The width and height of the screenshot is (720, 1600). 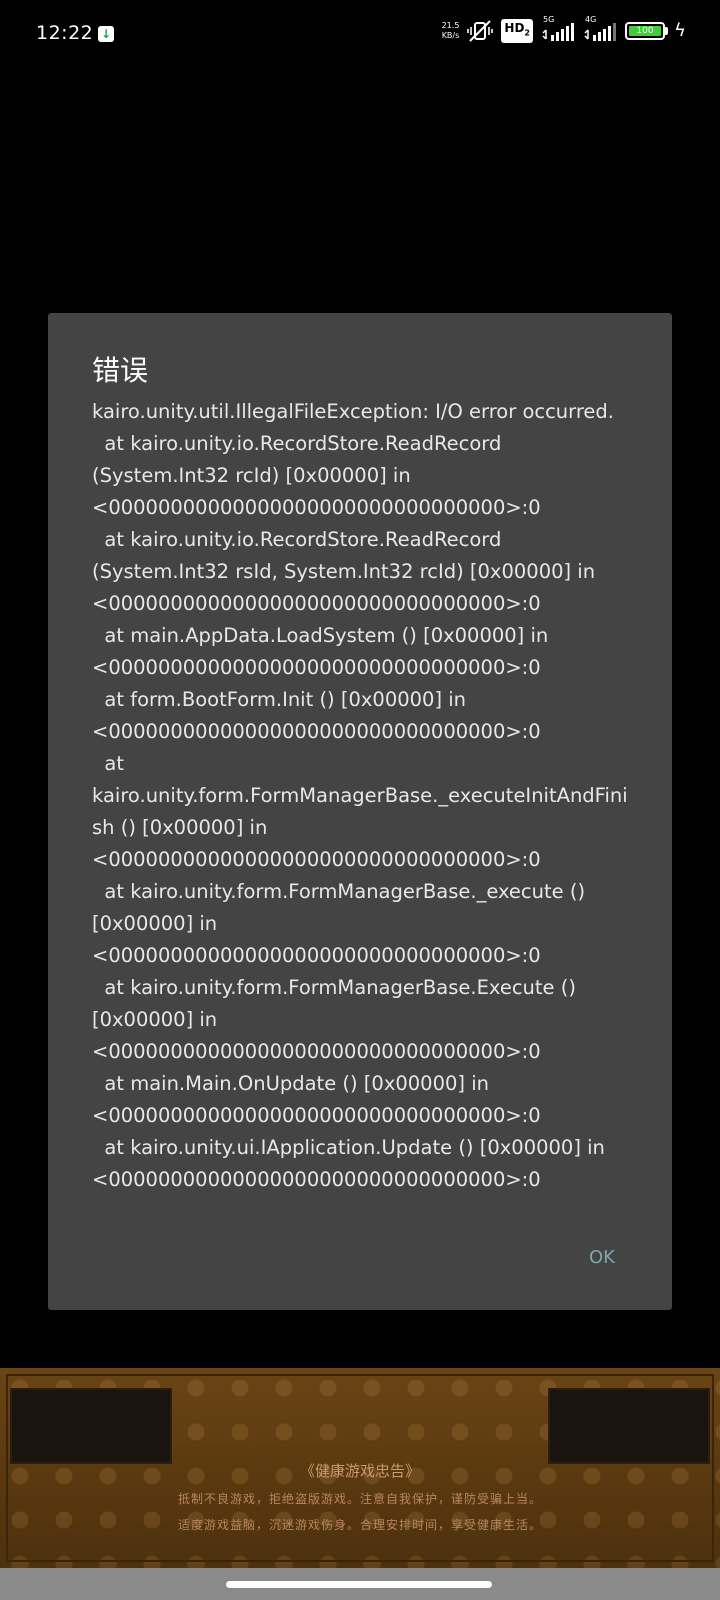 I want to click on health-notice-title: 《健康游戏忠告》, so click(x=359, y=1471).